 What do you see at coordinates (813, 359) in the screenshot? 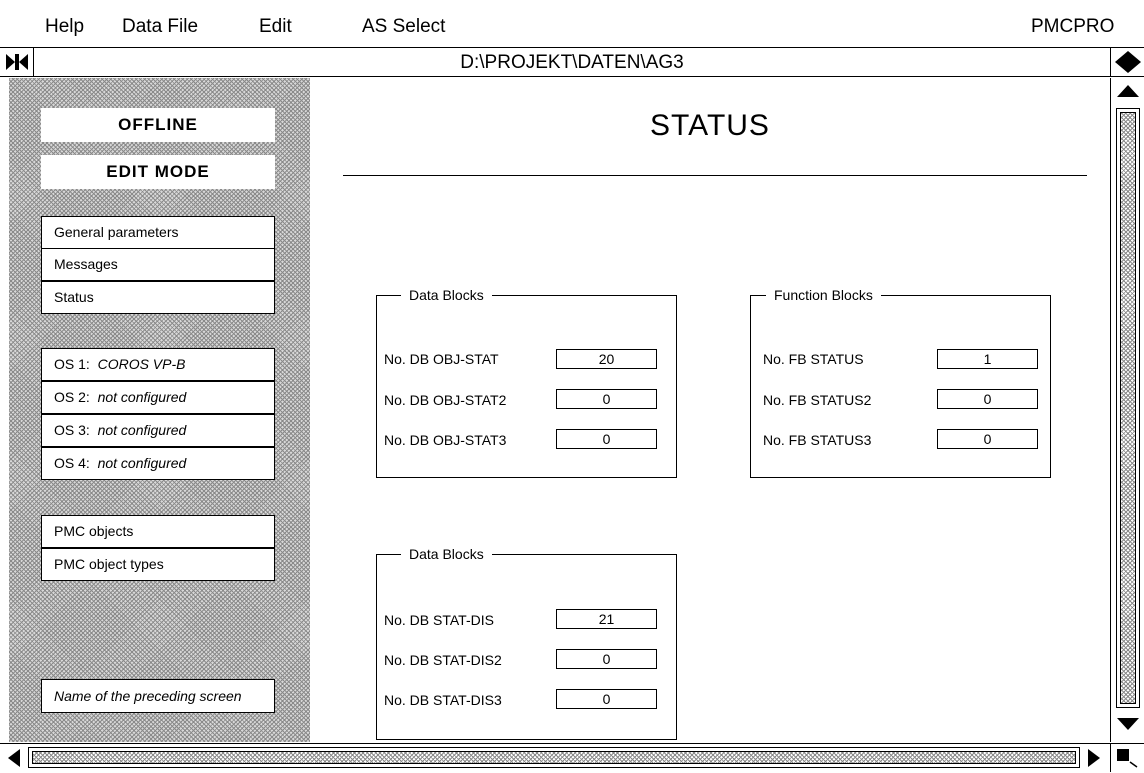
I see `field-label: No. FB STATUS` at bounding box center [813, 359].